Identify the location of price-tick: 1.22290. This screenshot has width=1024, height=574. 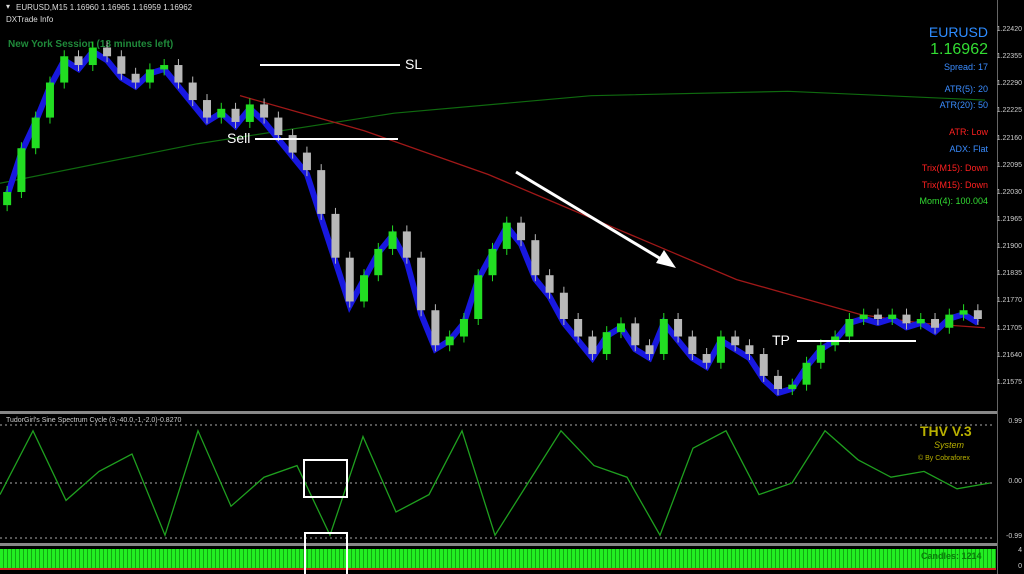
(1009, 84).